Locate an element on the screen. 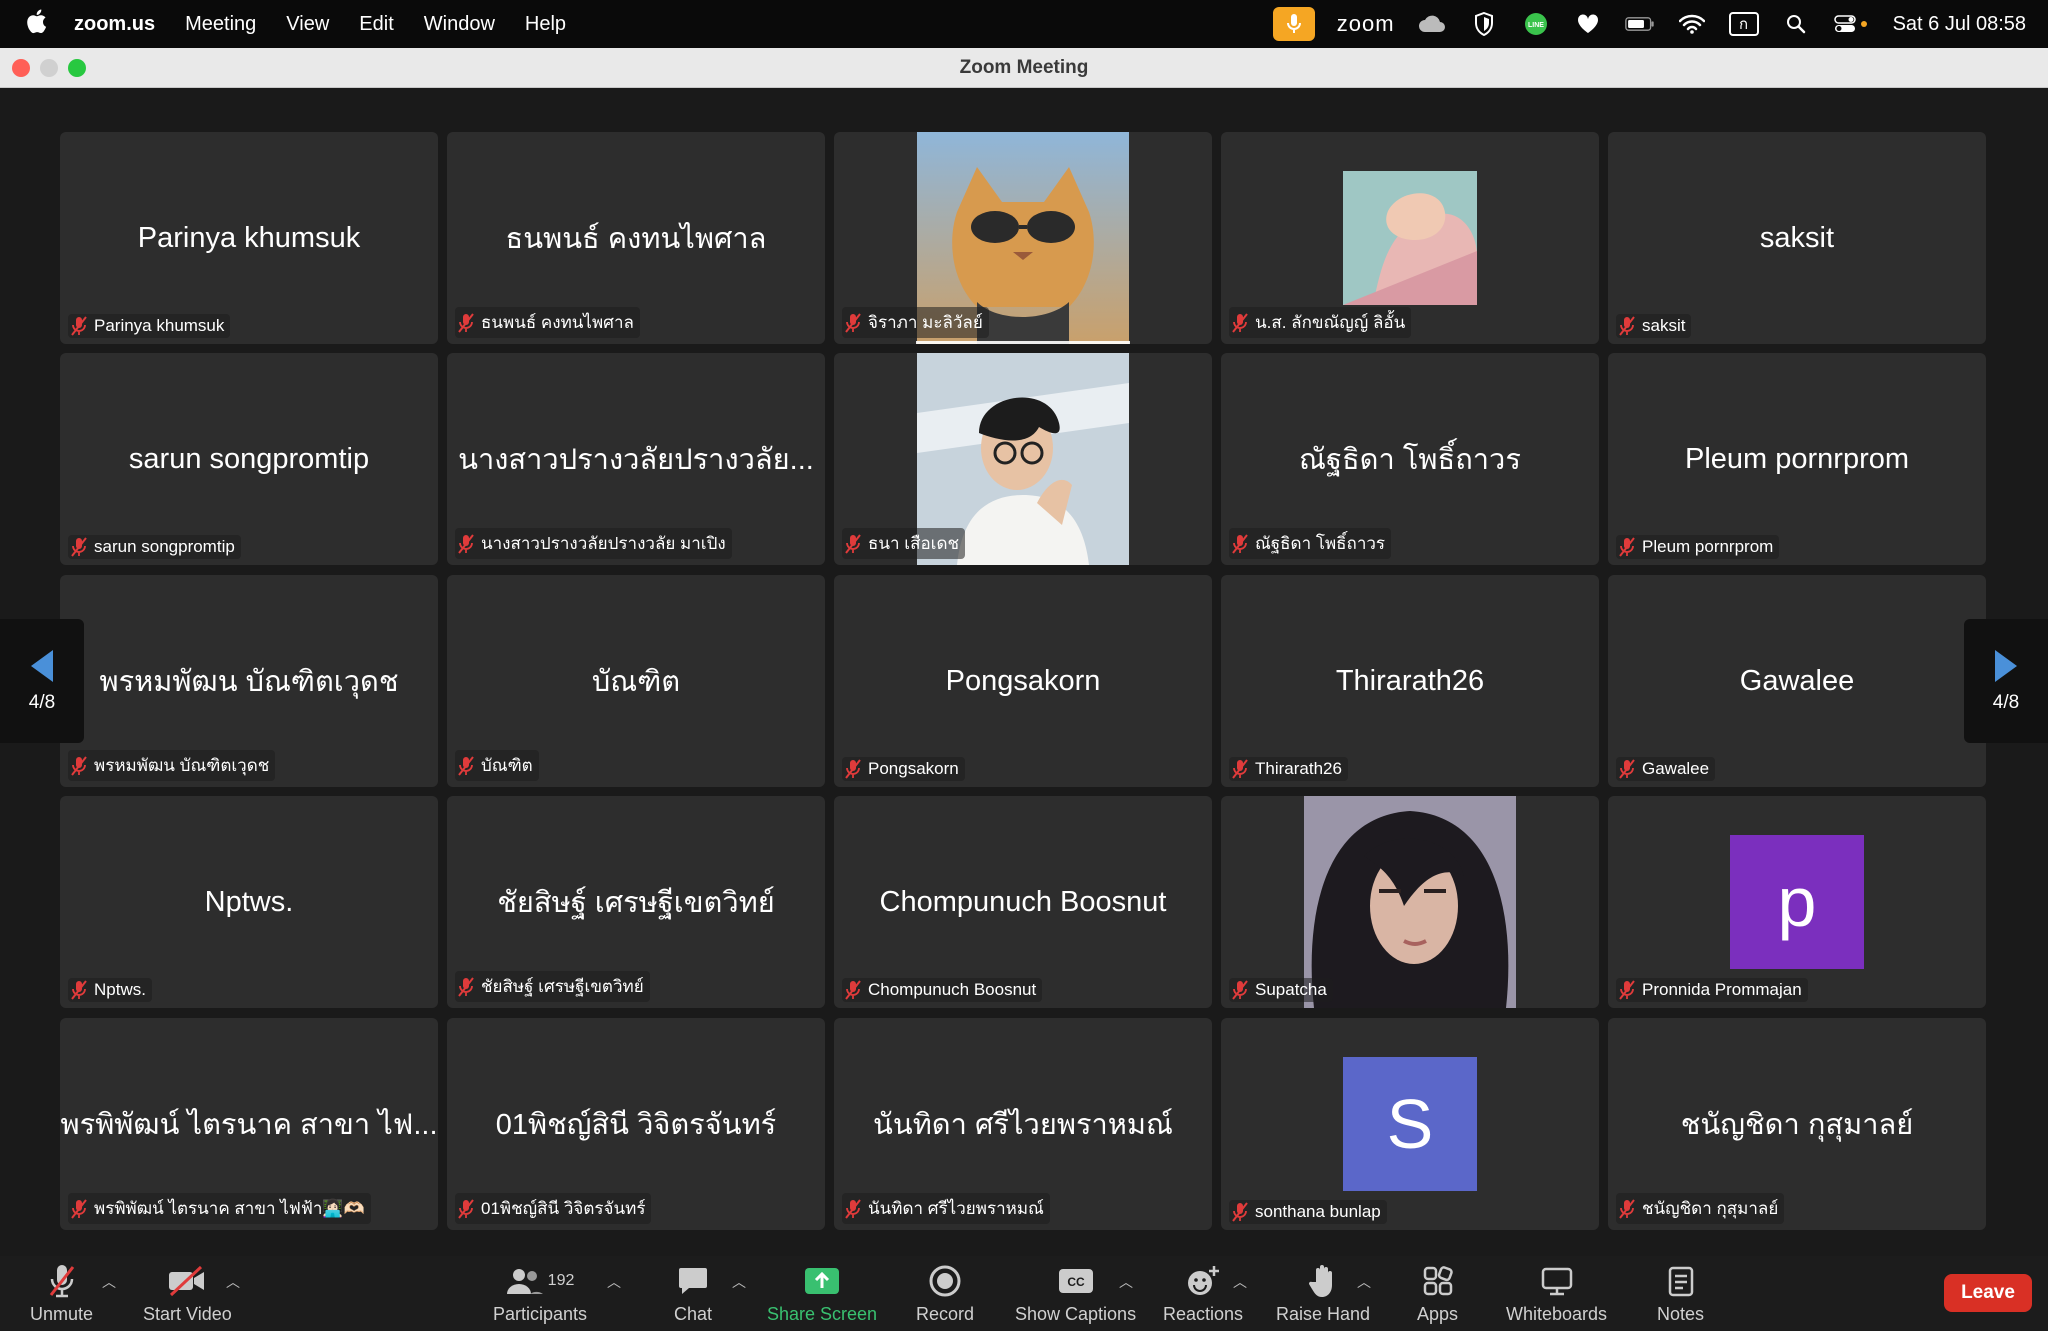 This screenshot has width=2048, height=1331. participant-tile: ณัฐธิดา โพธิ์ถาวร ณัฐธิดา โพธิ์ถาวร is located at coordinates (1410, 459).